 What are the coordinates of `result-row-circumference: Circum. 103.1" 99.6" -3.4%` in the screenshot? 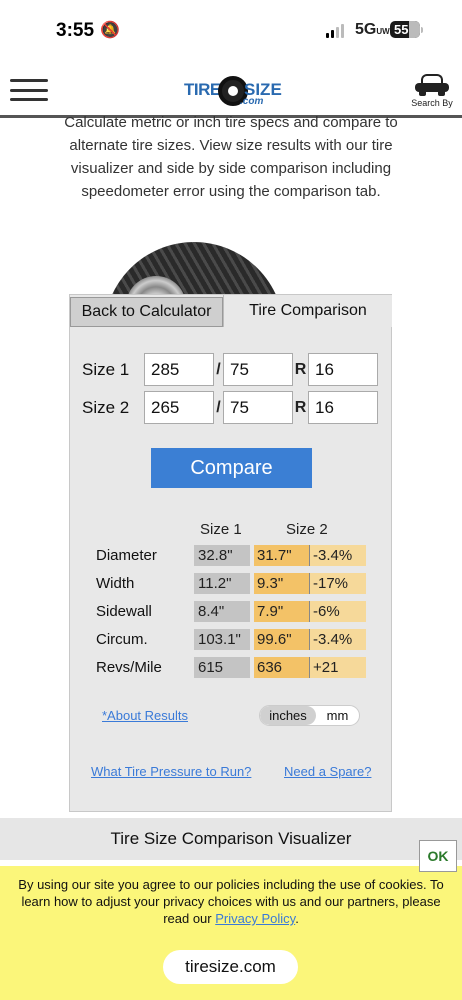 It's located at (231, 639).